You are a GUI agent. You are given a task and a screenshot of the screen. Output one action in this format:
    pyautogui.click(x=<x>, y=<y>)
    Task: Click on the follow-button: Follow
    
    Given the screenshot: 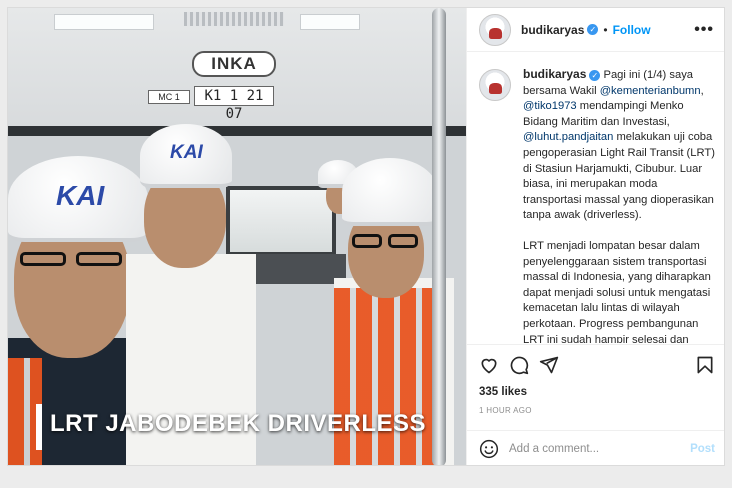 What is the action you would take?
    pyautogui.click(x=632, y=30)
    